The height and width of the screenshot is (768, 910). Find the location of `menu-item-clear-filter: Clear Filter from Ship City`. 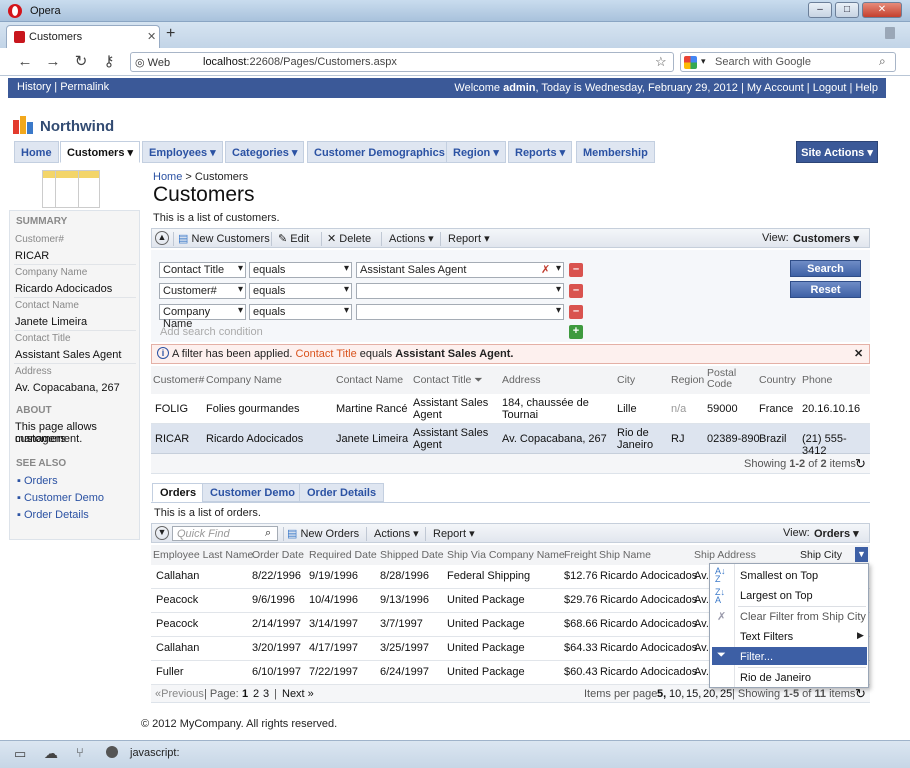

menu-item-clear-filter: Clear Filter from Ship City is located at coordinates (803, 617).